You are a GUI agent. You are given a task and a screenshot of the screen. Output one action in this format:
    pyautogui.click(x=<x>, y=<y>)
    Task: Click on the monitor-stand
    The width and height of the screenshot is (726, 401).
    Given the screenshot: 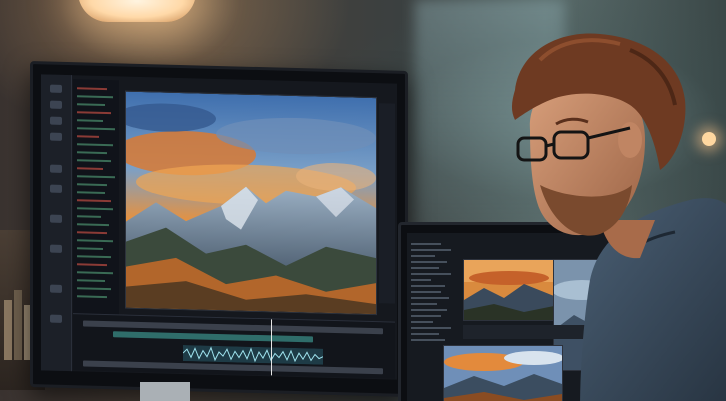 What is the action you would take?
    pyautogui.click(x=165, y=391)
    